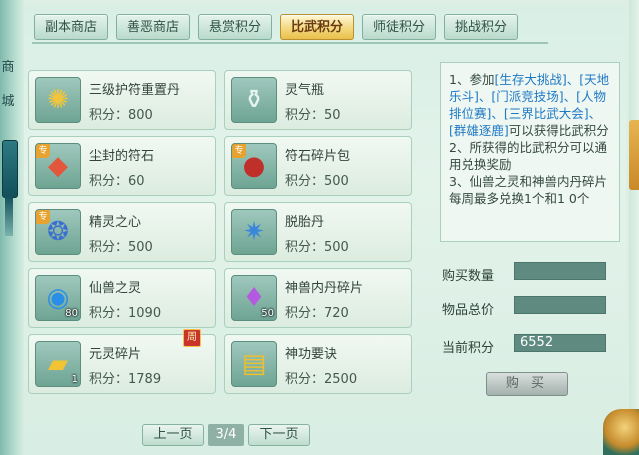  I want to click on item-points: 积分：60, so click(117, 181).